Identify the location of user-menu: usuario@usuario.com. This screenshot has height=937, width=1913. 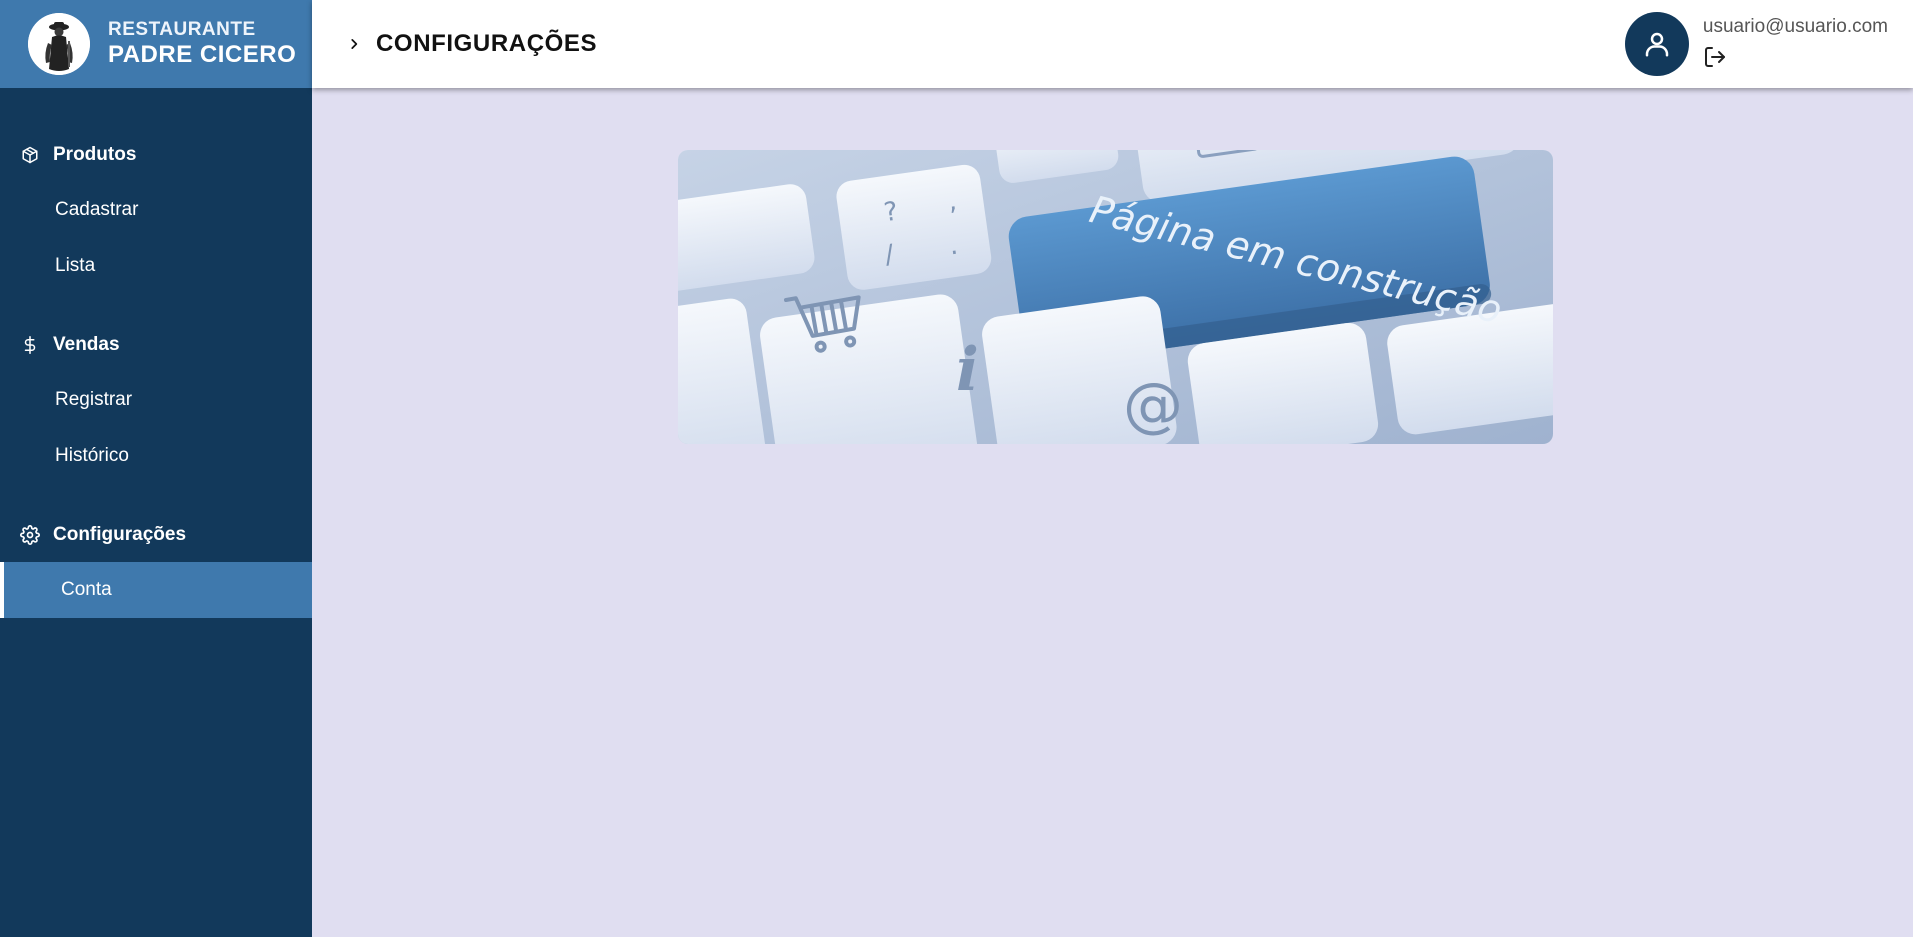
(1756, 44).